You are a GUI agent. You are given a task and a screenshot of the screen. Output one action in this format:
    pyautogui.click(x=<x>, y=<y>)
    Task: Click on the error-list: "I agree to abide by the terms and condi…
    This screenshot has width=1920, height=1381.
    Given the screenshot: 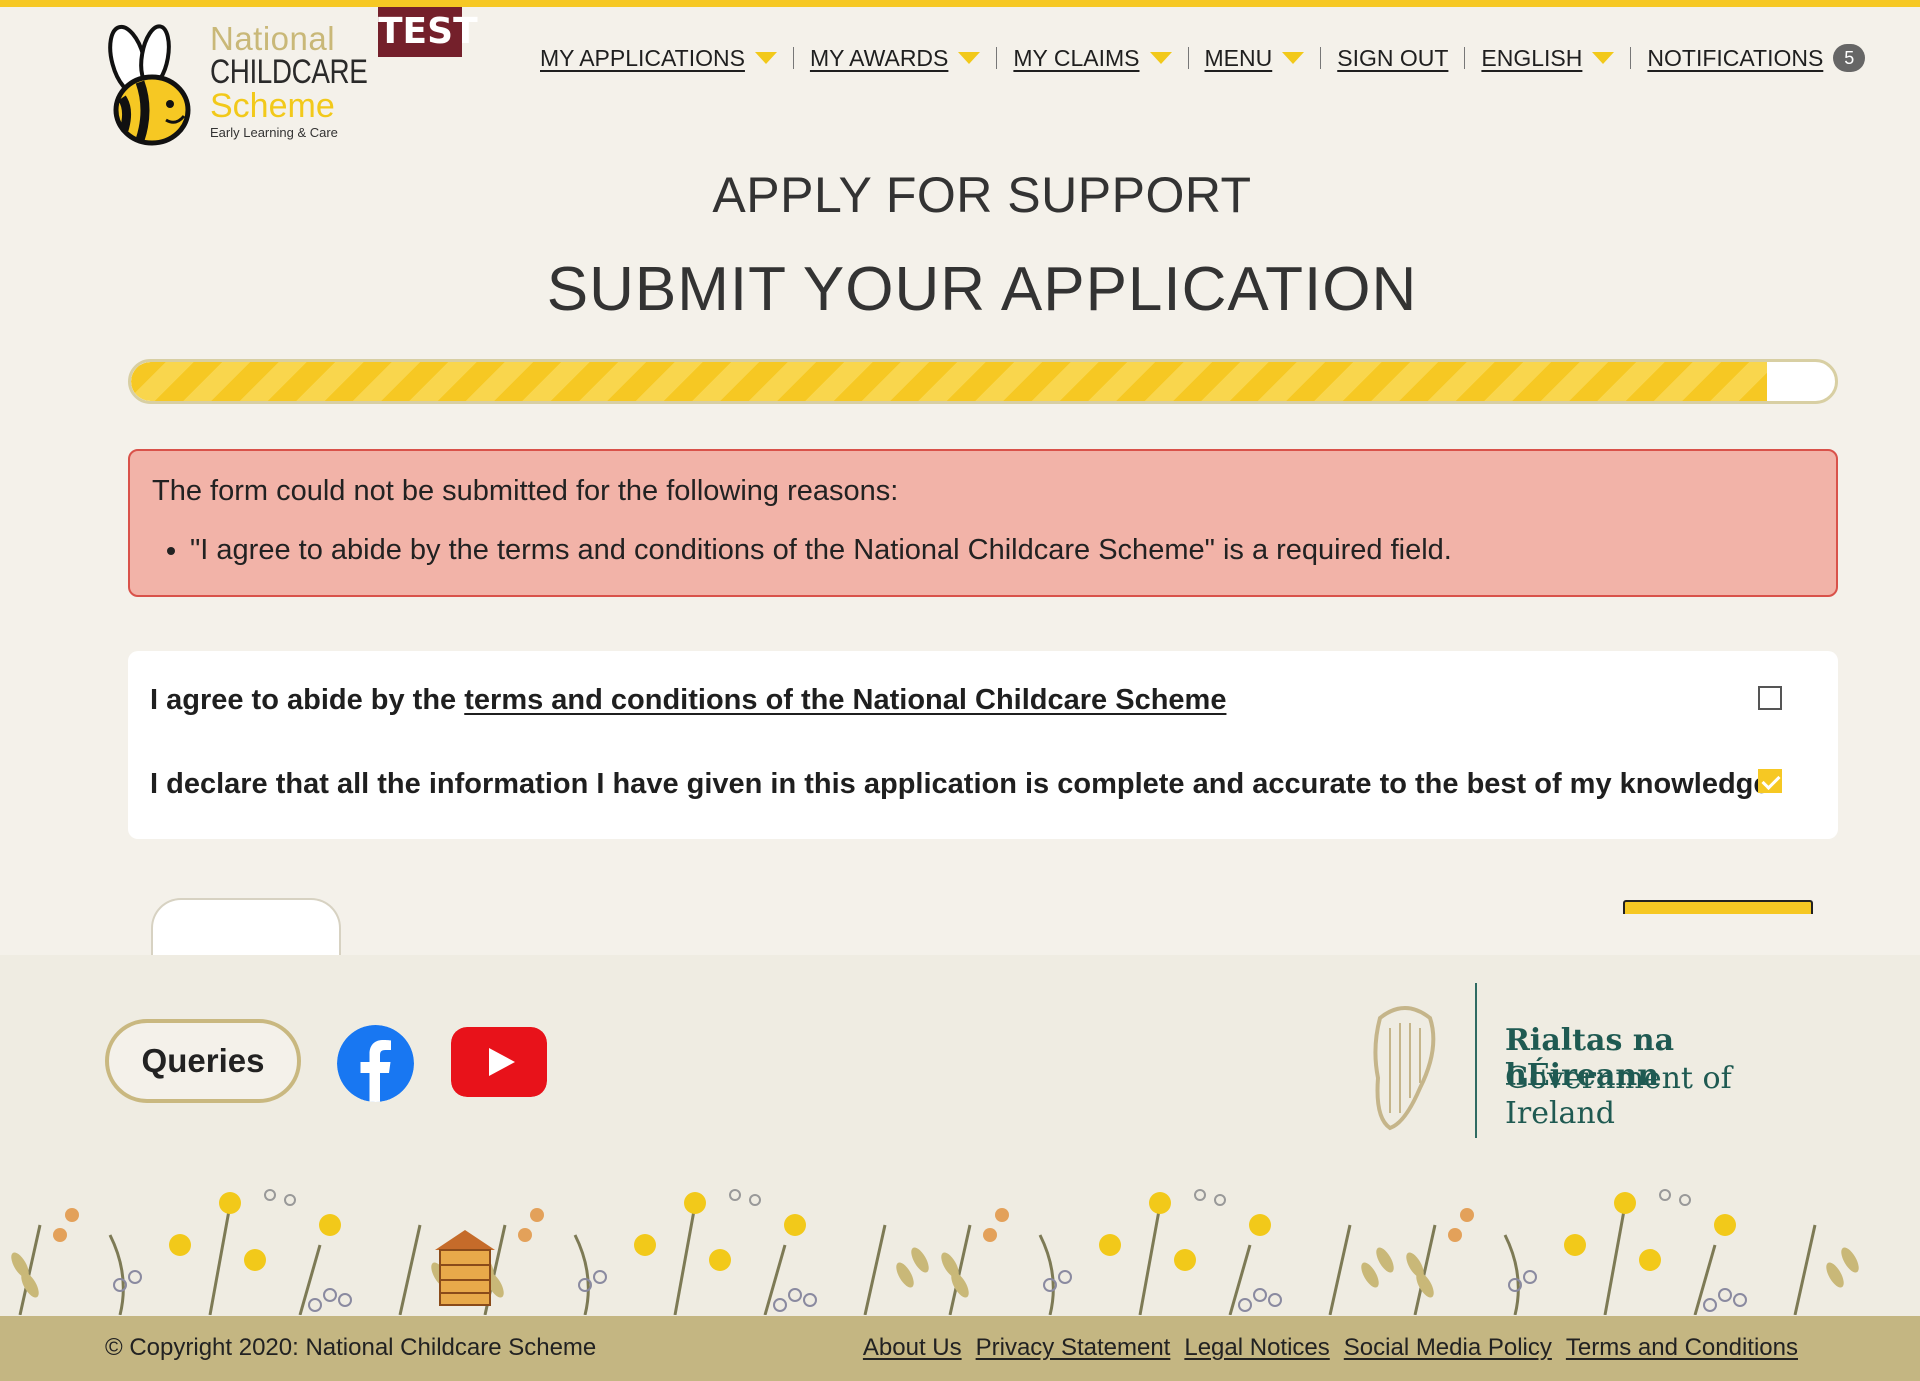 What is the action you would take?
    pyautogui.click(x=1002, y=550)
    